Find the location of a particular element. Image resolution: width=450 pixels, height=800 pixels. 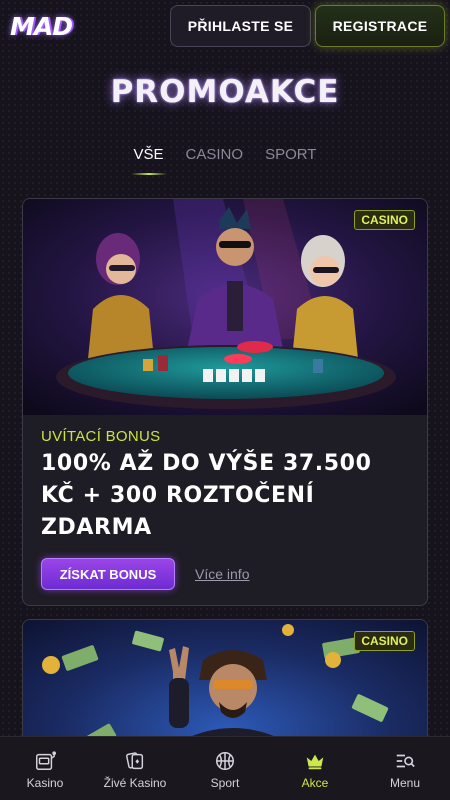

nav-item-label: Sport is located at coordinates (225, 782).